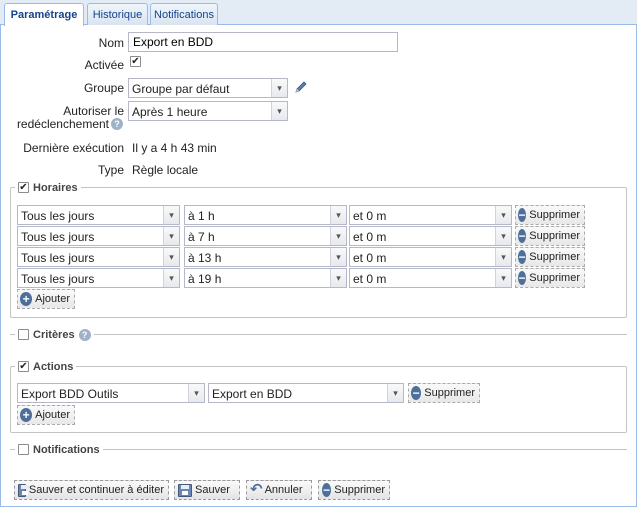  I want to click on activee-checkbox: ✔, so click(135, 61).